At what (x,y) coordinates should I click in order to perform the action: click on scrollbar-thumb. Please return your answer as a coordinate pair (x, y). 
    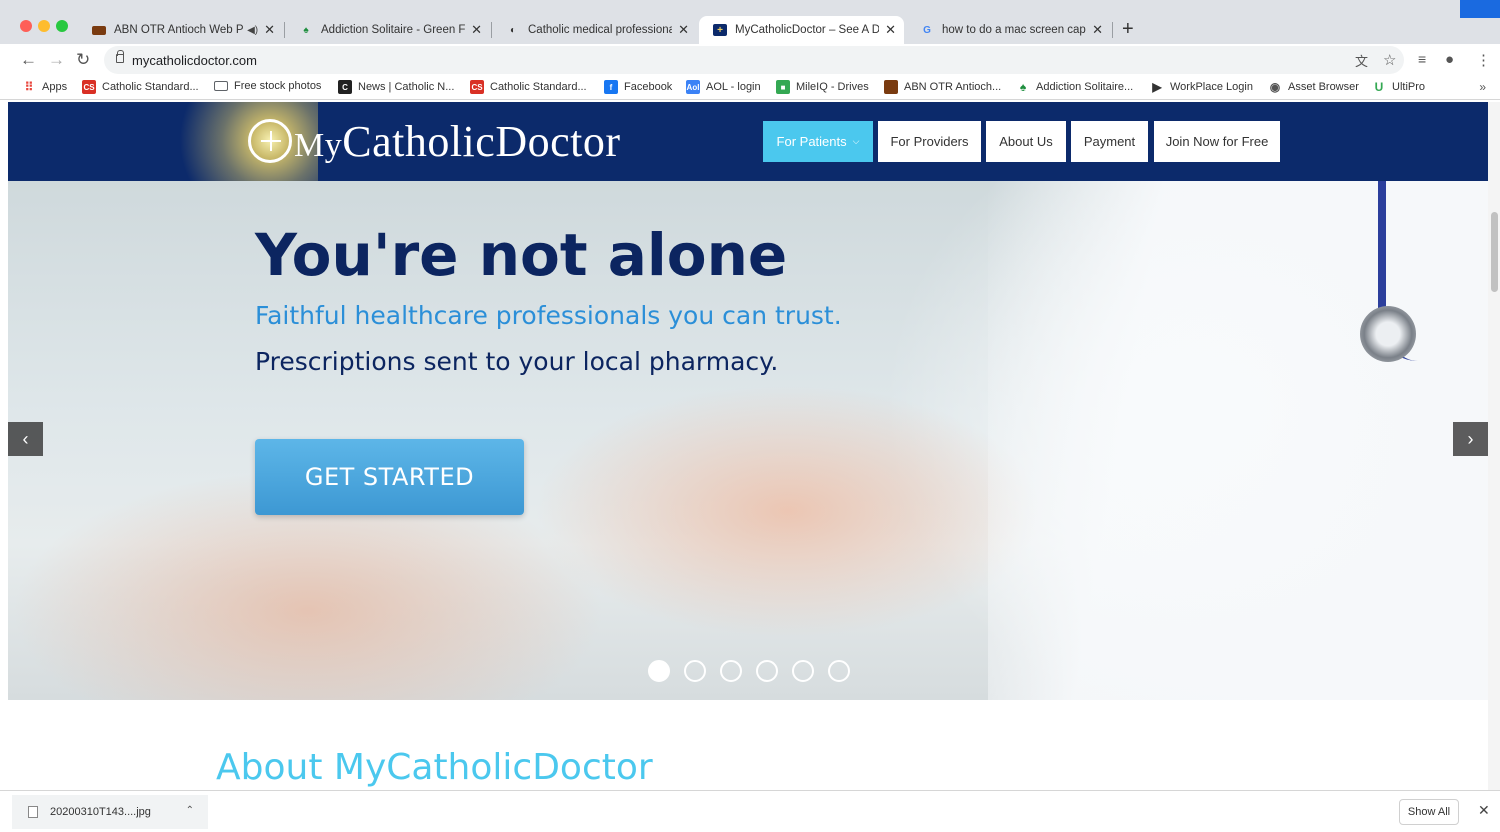
    Looking at the image, I should click on (1494, 252).